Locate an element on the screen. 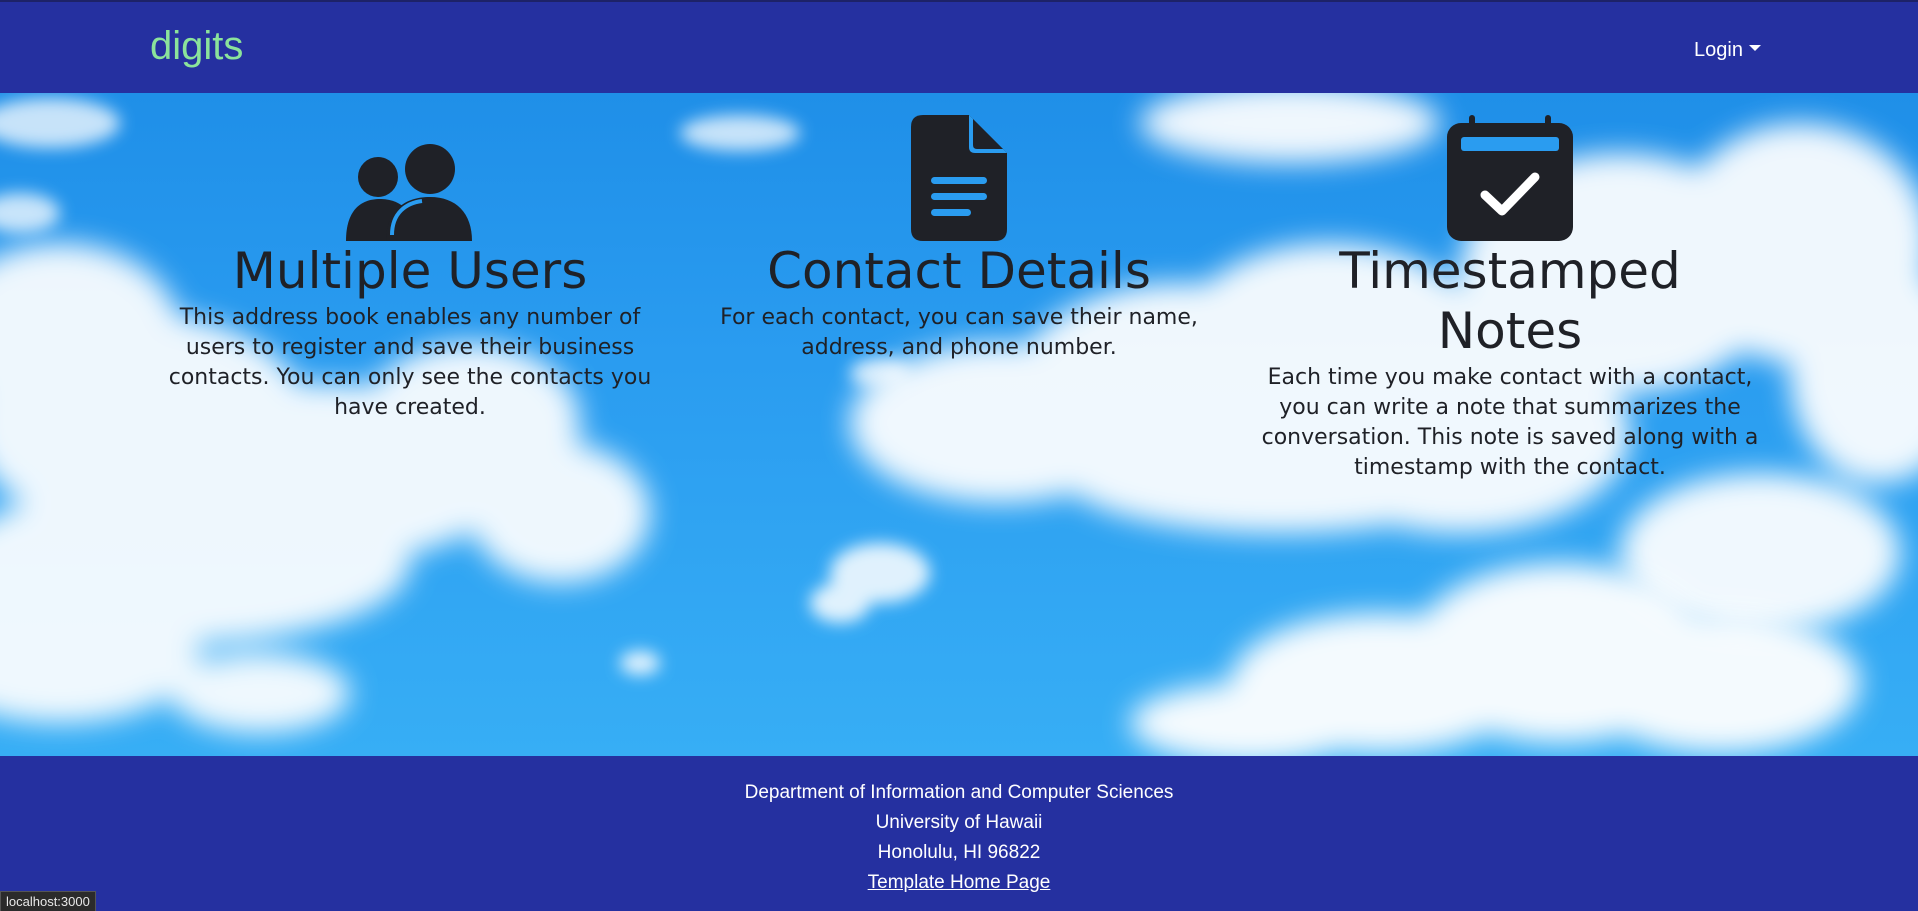 Image resolution: width=1918 pixels, height=911 pixels. footer-university: University of Hawaii is located at coordinates (959, 822).